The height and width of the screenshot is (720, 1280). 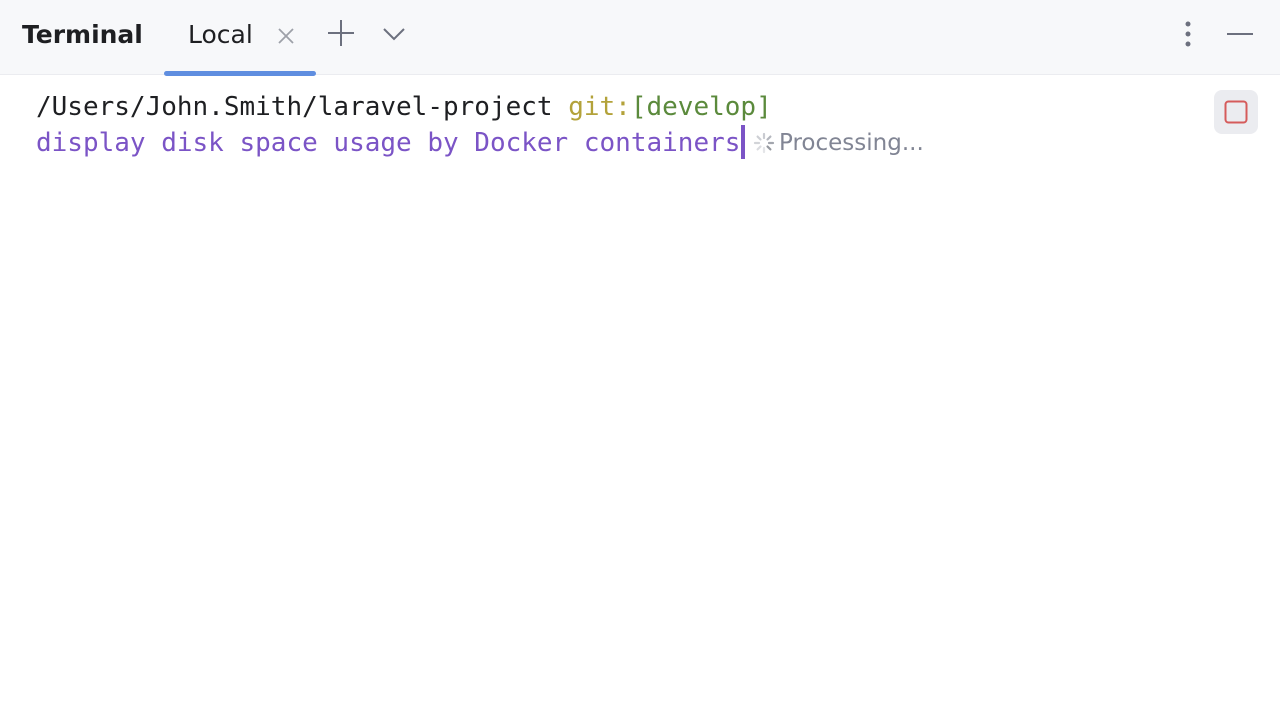 I want to click on tab-local: Local, so click(x=240, y=38).